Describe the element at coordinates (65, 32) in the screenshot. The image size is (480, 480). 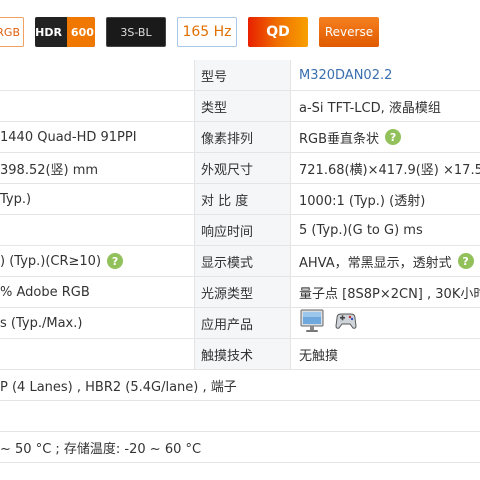
I see `hdr600-badge: HDR 600` at that location.